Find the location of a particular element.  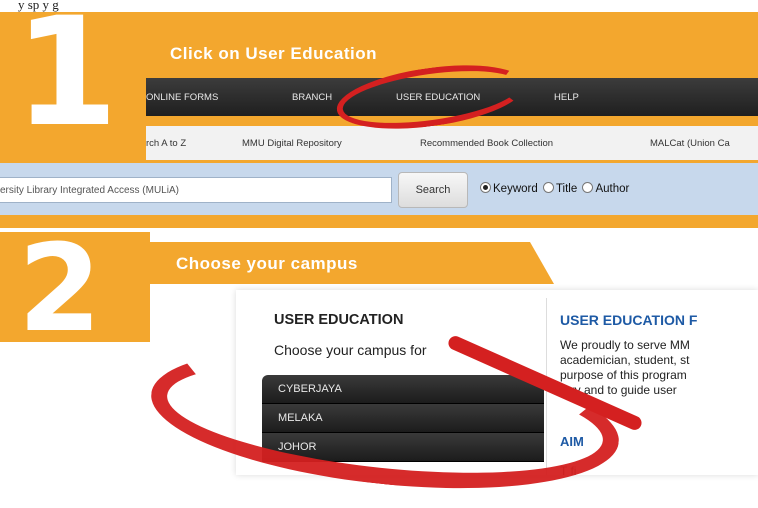

step-1-number: 1 is located at coordinates (66, 80).